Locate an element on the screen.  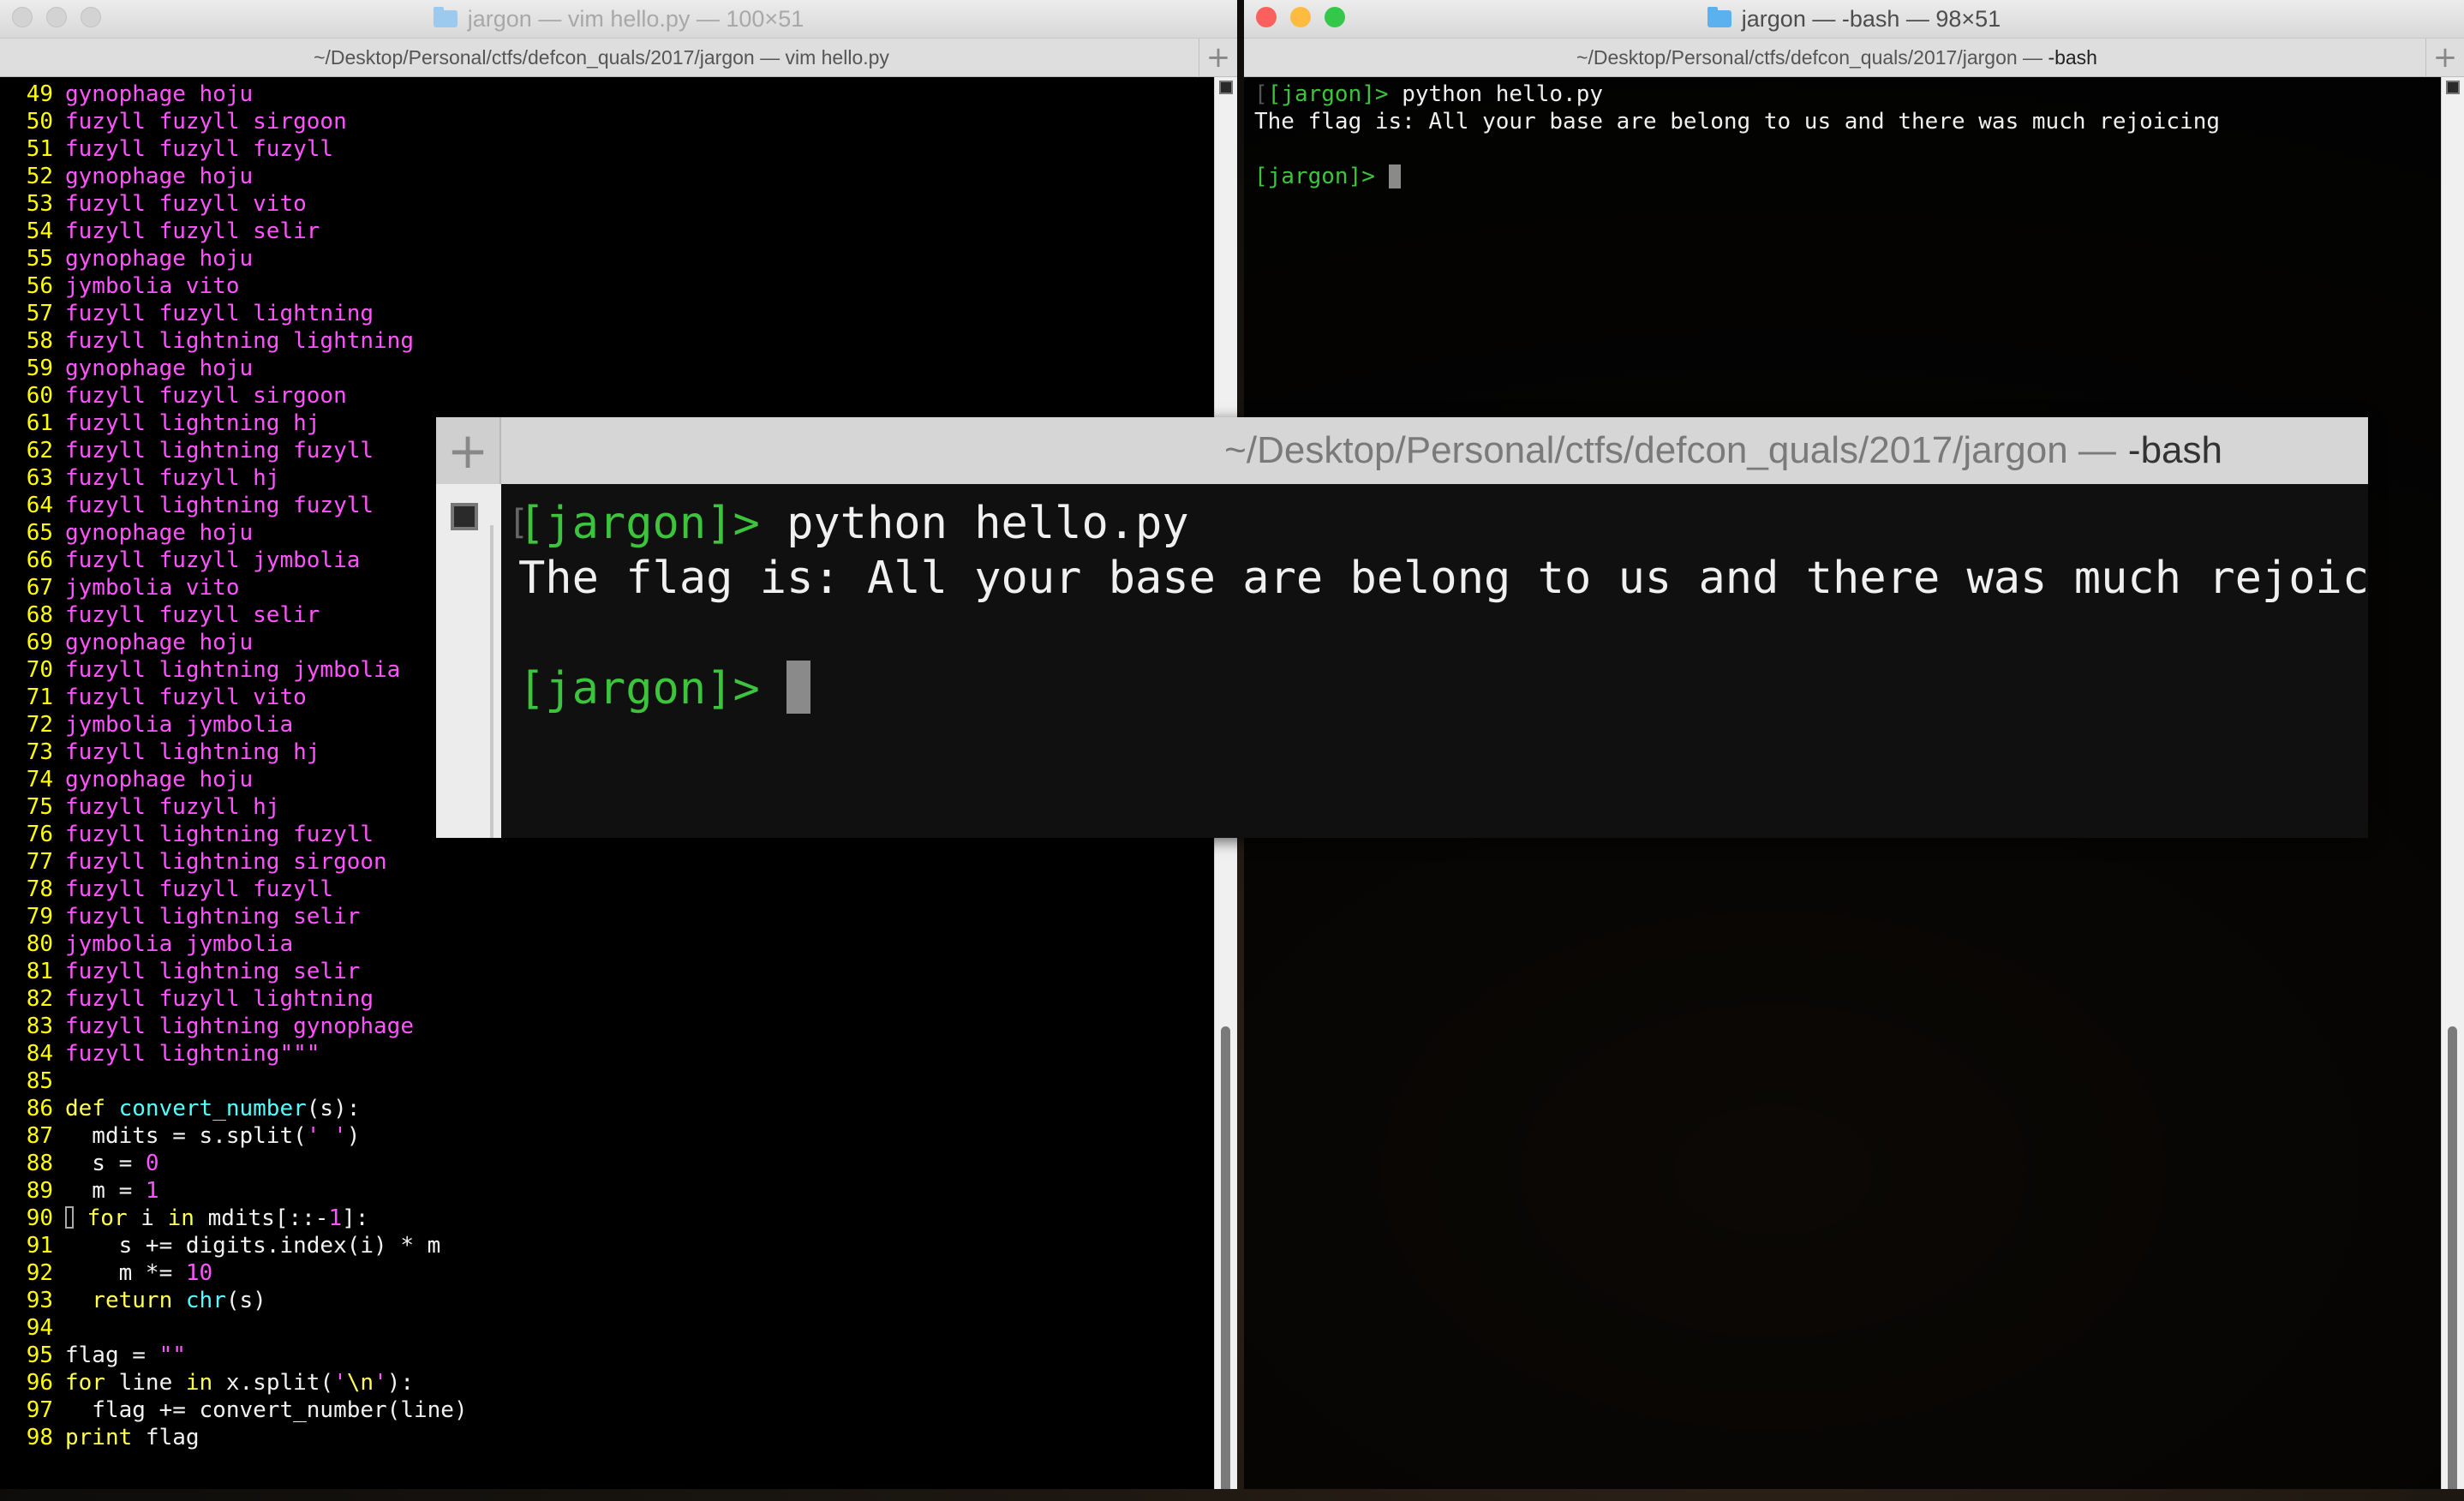
code-line: 95 flag = "" is located at coordinates (240, 1355).